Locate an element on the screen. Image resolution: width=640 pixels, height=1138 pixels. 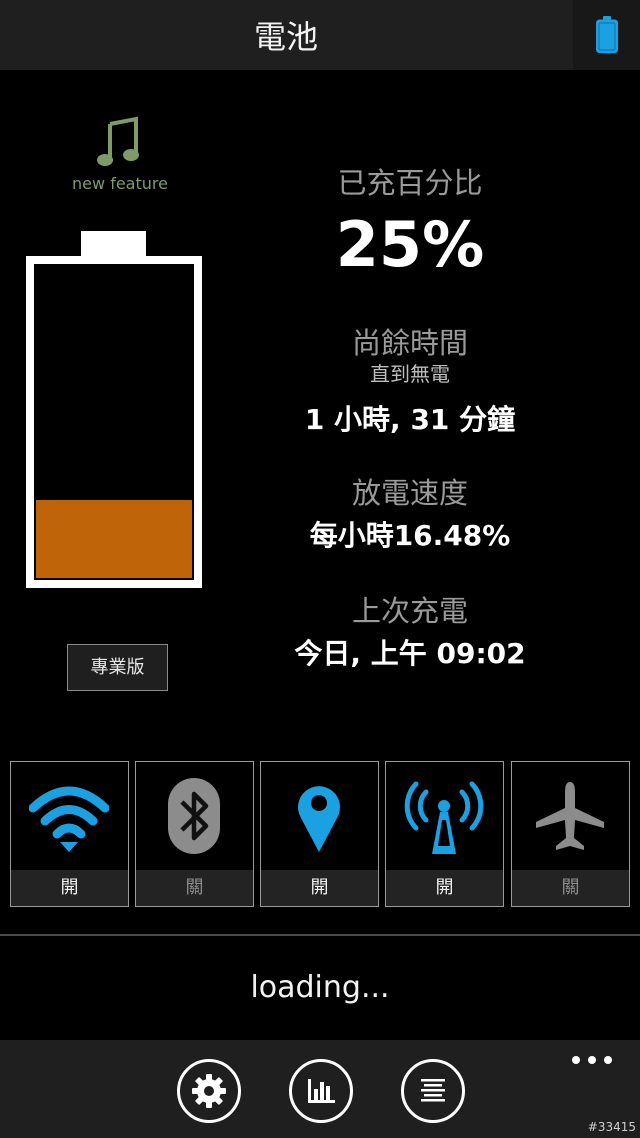
list-button is located at coordinates (433, 1091).